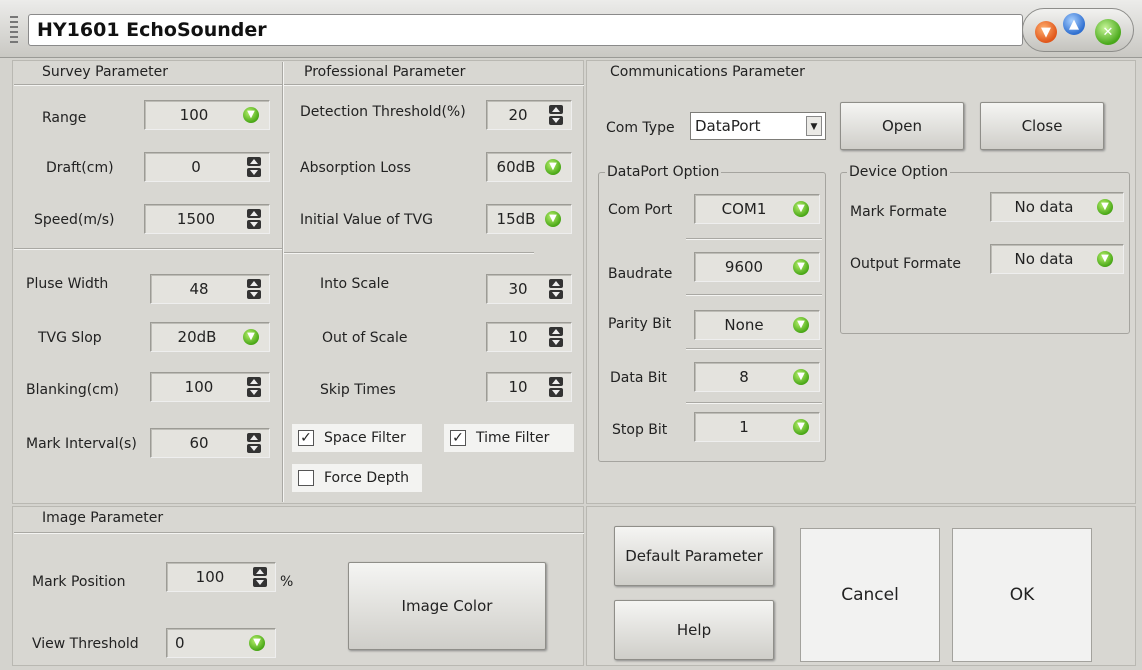 This screenshot has height=670, width=1142. I want to click on default-parameter-button: Default Parameter, so click(694, 556).